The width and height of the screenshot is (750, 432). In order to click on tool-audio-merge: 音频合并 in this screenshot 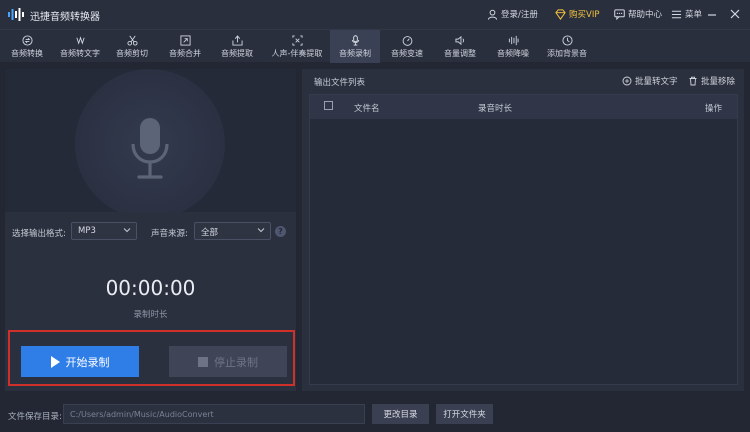, I will do `click(185, 46)`.